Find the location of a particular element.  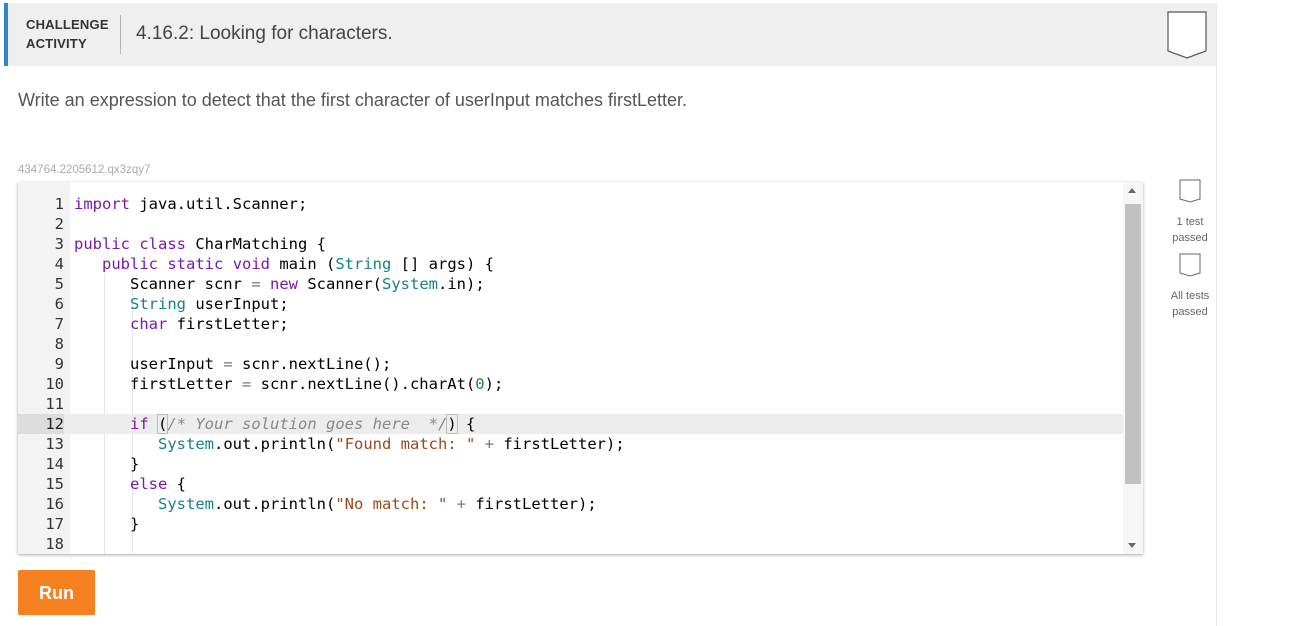

code-id: 434764.2205612.qx3zqy7 is located at coordinates (84, 170).